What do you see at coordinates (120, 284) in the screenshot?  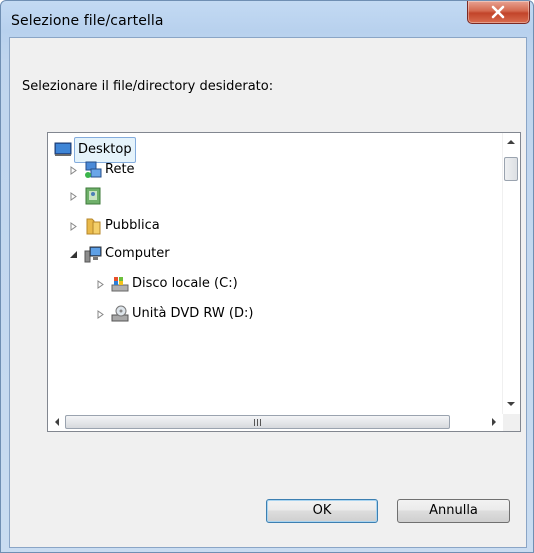 I see `hard-drive-icon` at bounding box center [120, 284].